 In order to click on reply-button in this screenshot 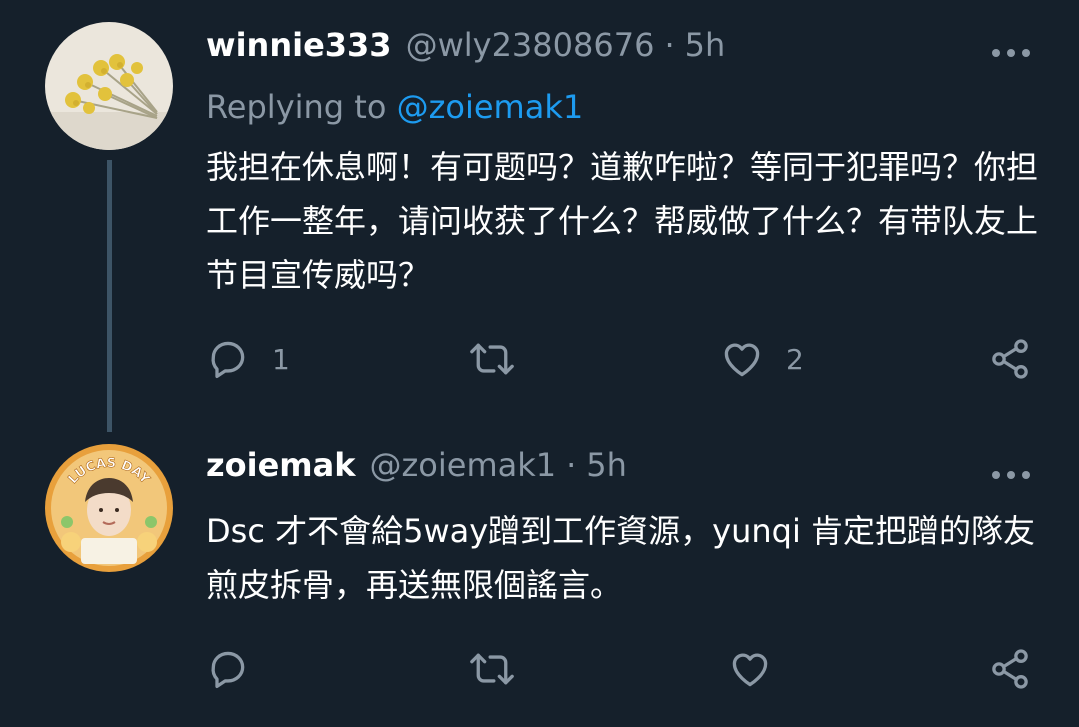, I will do `click(239, 669)`.